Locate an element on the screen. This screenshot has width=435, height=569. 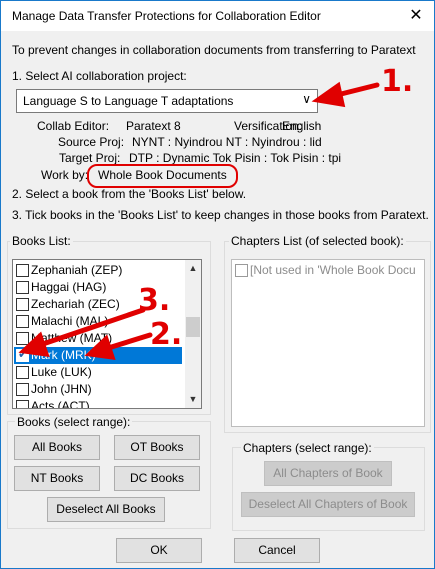
arrow-2-head is located at coordinates (100, 347).